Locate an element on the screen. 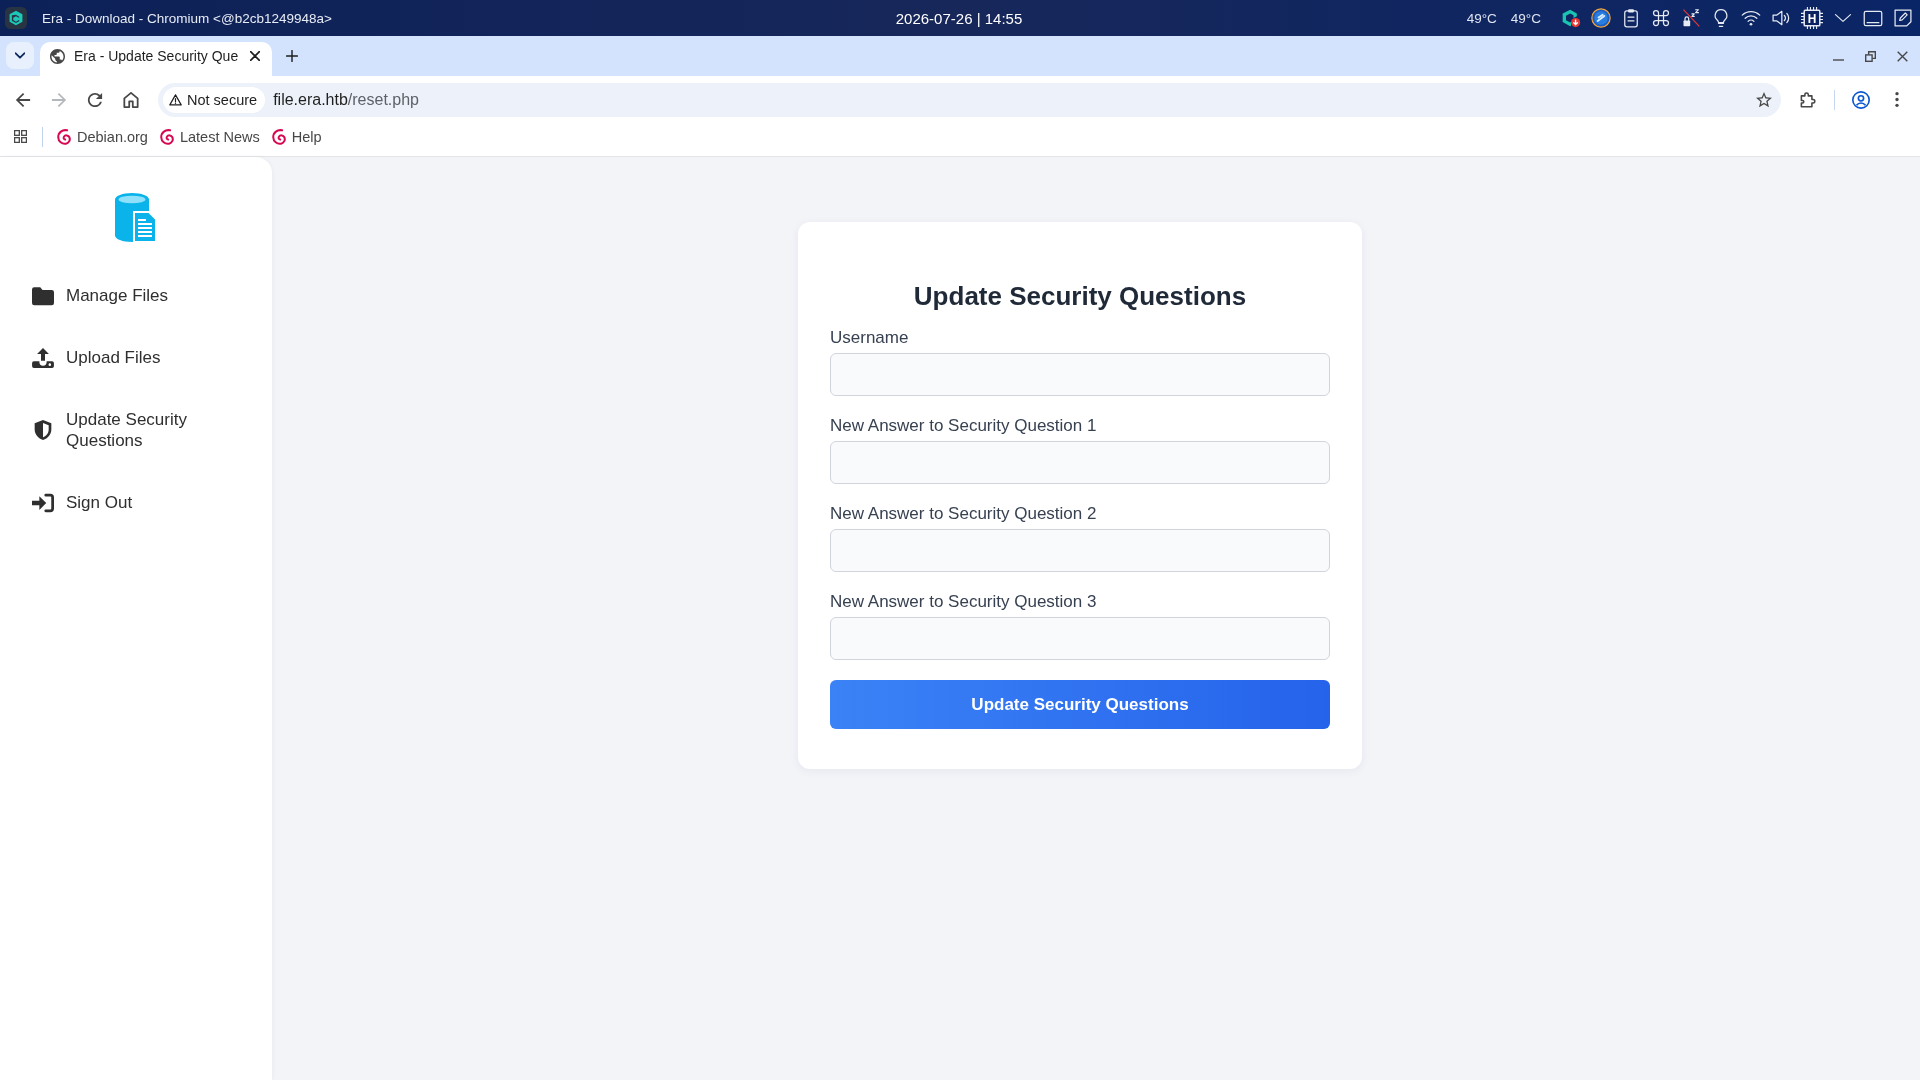 This screenshot has height=1080, width=1920. browser-tab: Era - Update Security Que is located at coordinates (156, 59).